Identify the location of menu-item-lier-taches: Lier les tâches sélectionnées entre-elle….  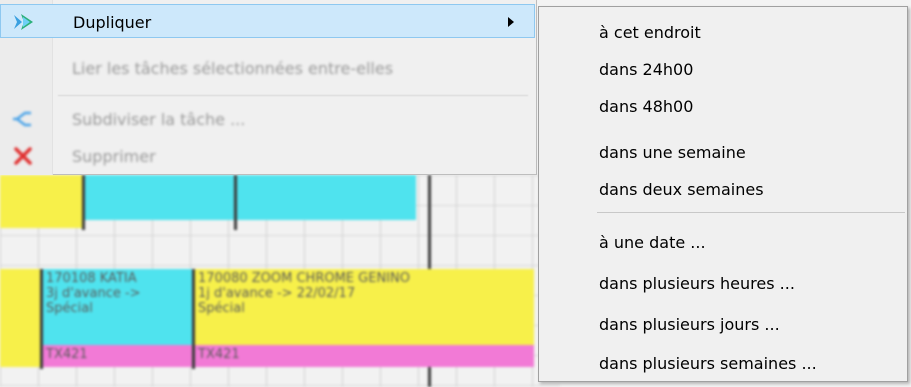
(267, 68).